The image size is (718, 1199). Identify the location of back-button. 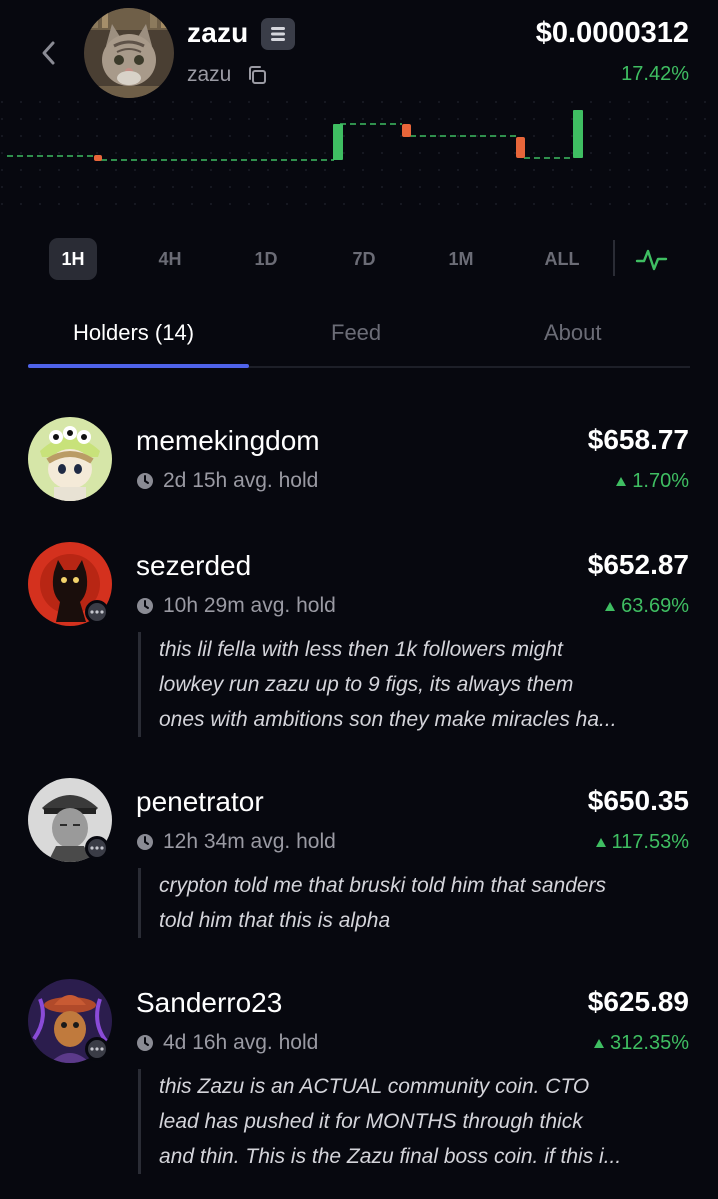
(48, 53).